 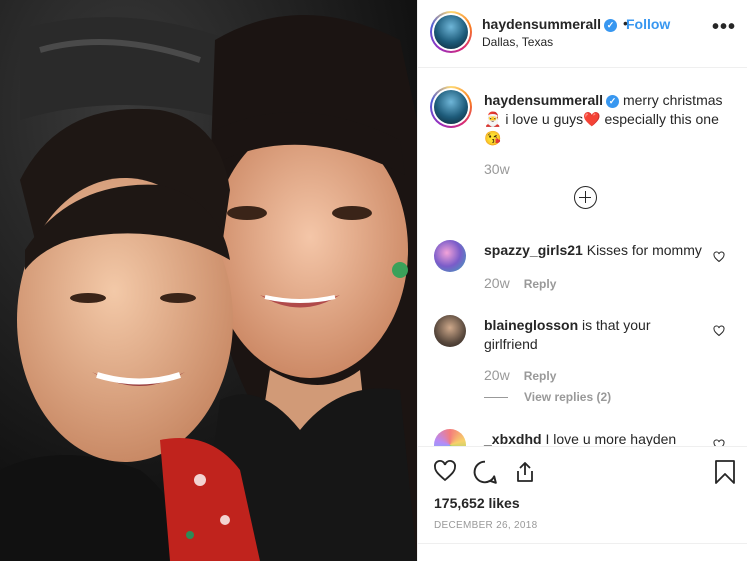 What do you see at coordinates (724, 27) in the screenshot?
I see `more-options-icon: •••` at bounding box center [724, 27].